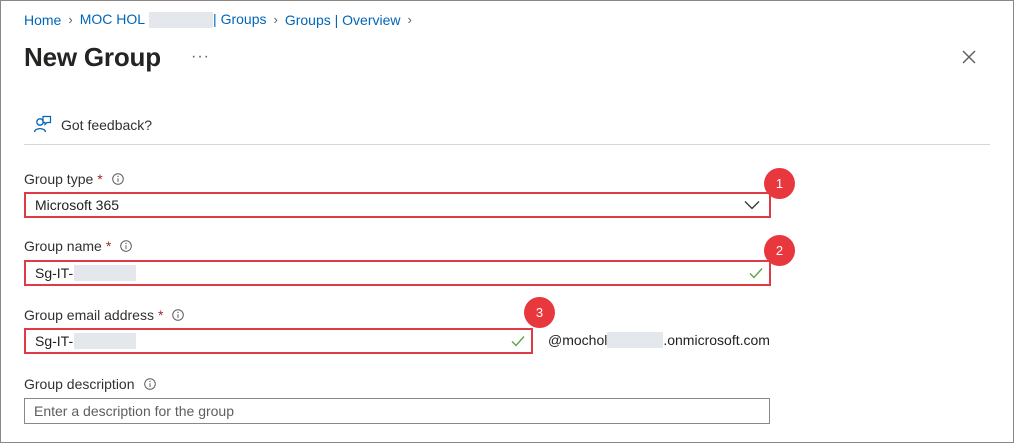 The image size is (1014, 443). Describe the element at coordinates (92, 57) in the screenshot. I see `page-title: New Group` at that location.